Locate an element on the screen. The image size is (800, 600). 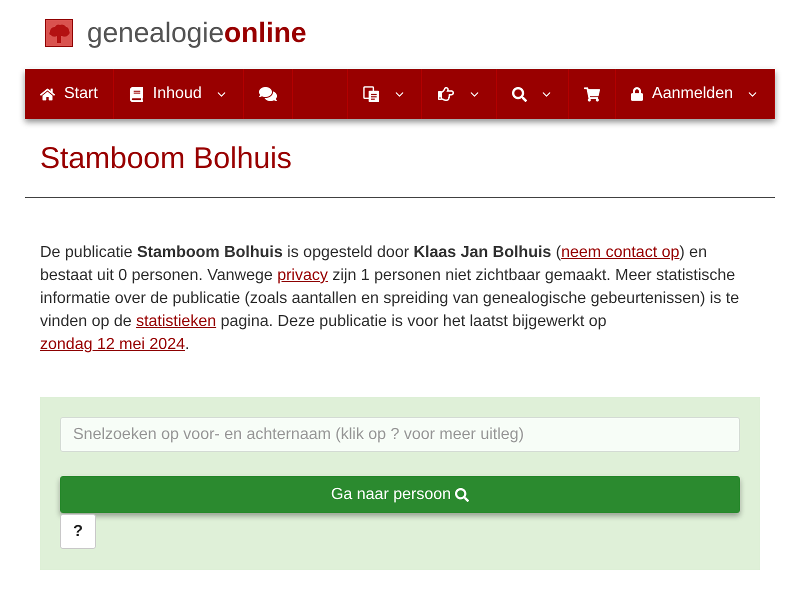
login-menu-button: Aanmelden is located at coordinates (695, 94).